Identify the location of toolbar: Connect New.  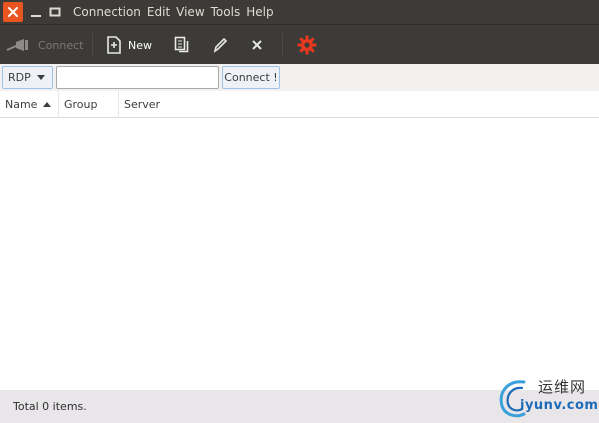
(299, 44).